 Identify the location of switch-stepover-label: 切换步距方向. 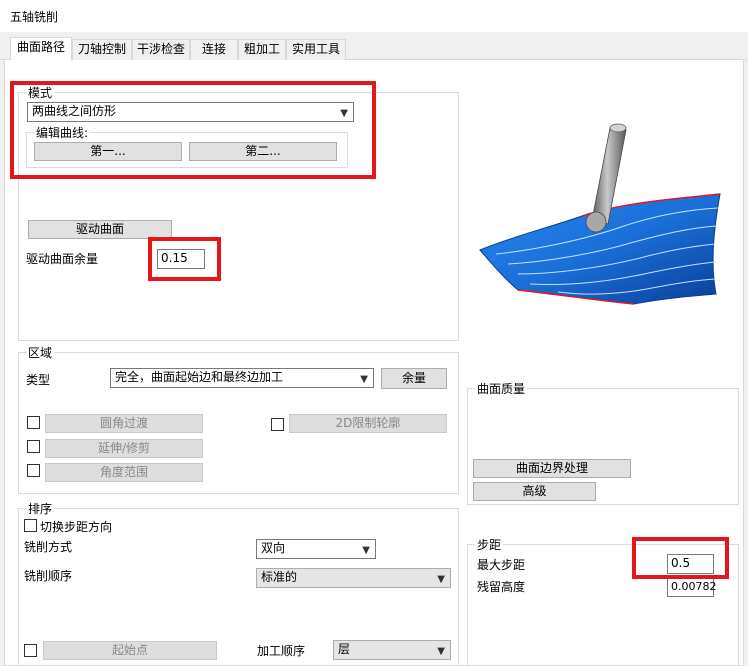
(76, 527).